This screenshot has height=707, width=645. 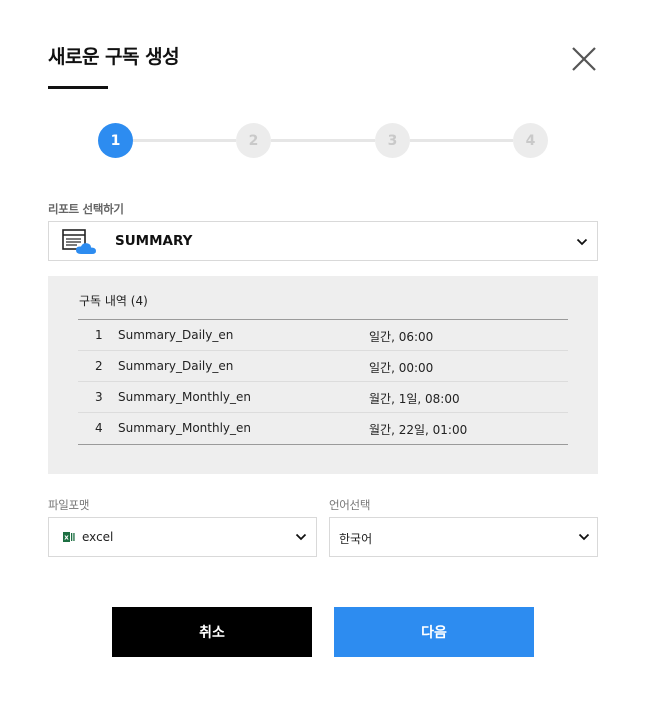 What do you see at coordinates (79, 241) in the screenshot?
I see `report-window-cloud-icon` at bounding box center [79, 241].